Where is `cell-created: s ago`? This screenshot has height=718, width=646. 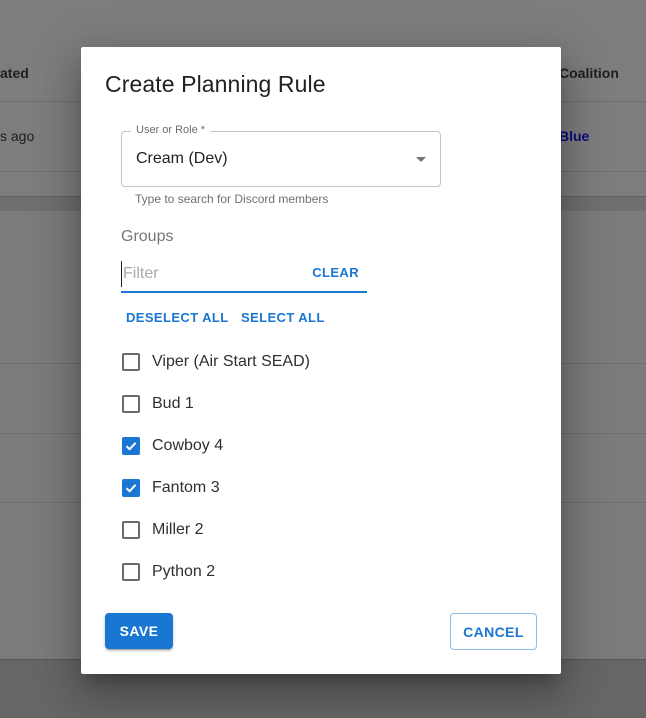 cell-created: s ago is located at coordinates (17, 136).